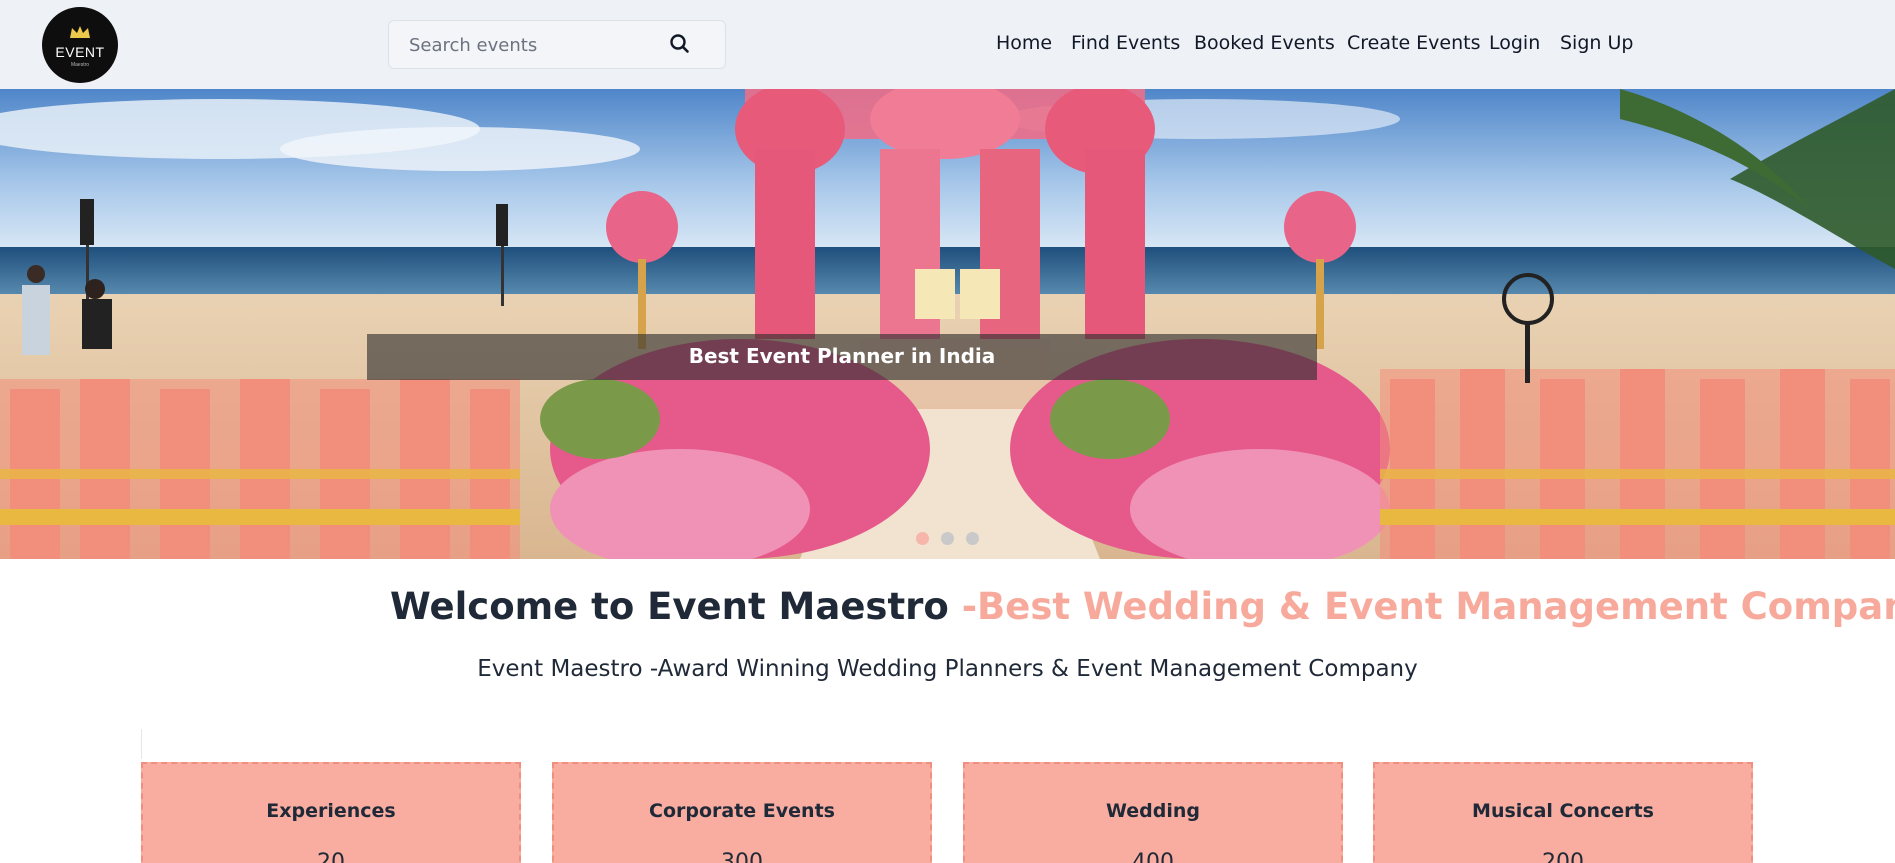 Image resolution: width=1895 pixels, height=863 pixels. Describe the element at coordinates (1153, 856) in the screenshot. I see `stat-card-value: 400` at that location.